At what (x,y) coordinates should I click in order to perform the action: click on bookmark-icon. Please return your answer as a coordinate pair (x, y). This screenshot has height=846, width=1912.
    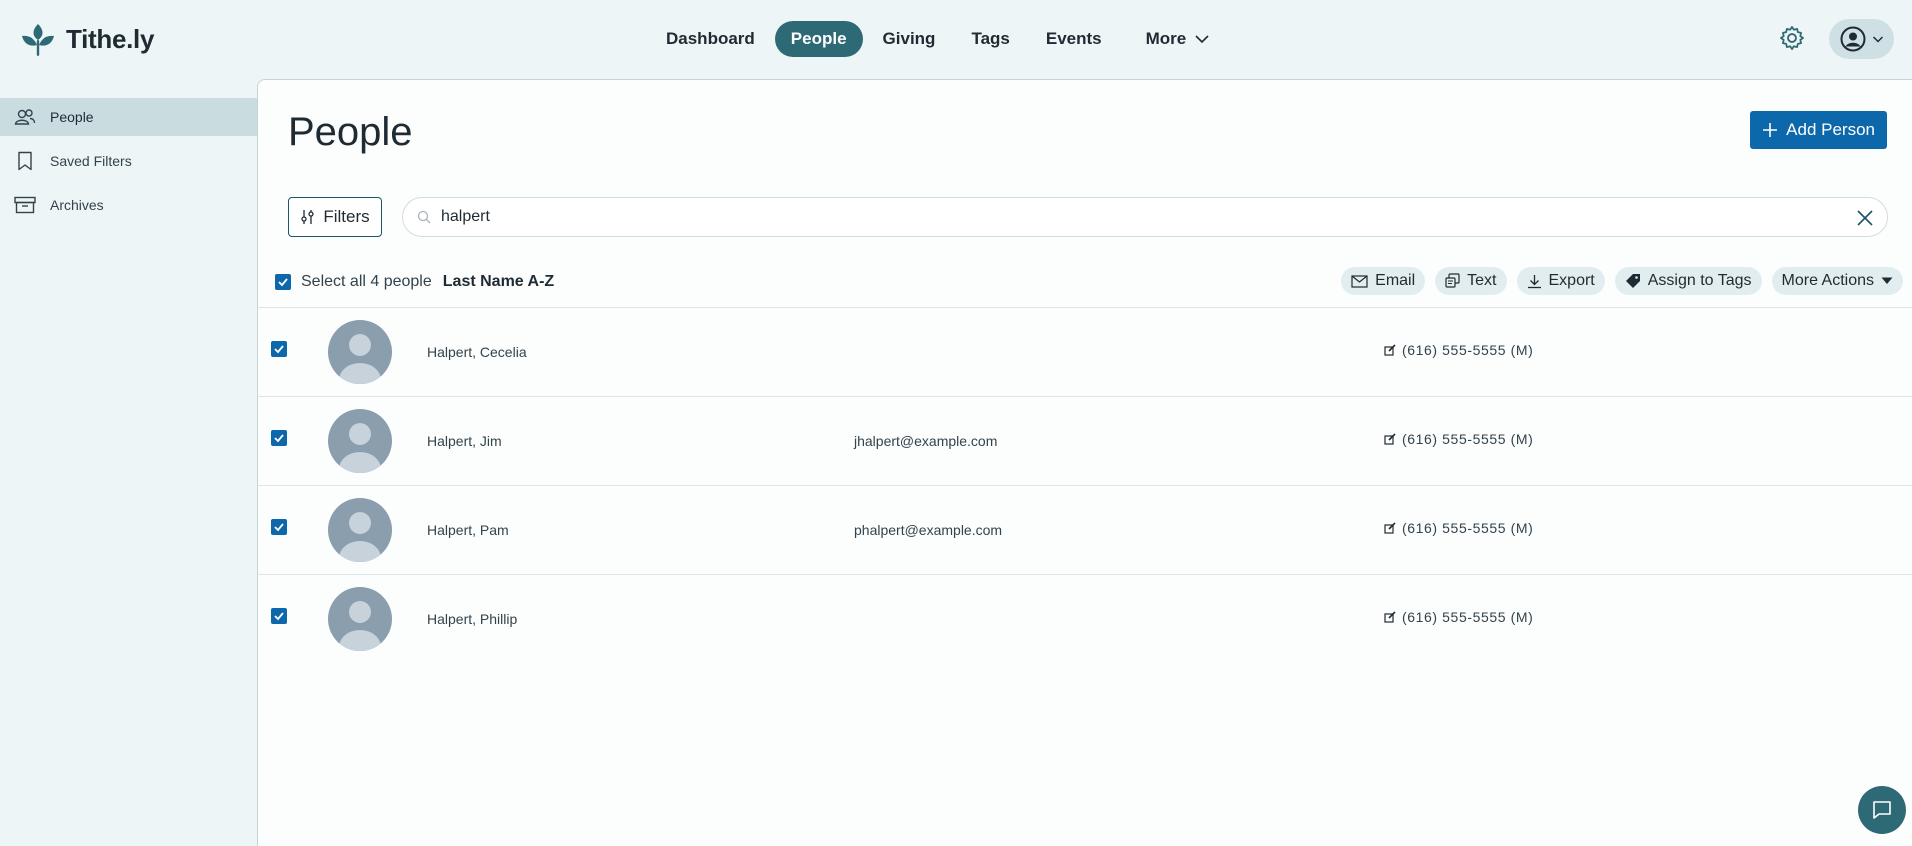
    Looking at the image, I should click on (25, 161).